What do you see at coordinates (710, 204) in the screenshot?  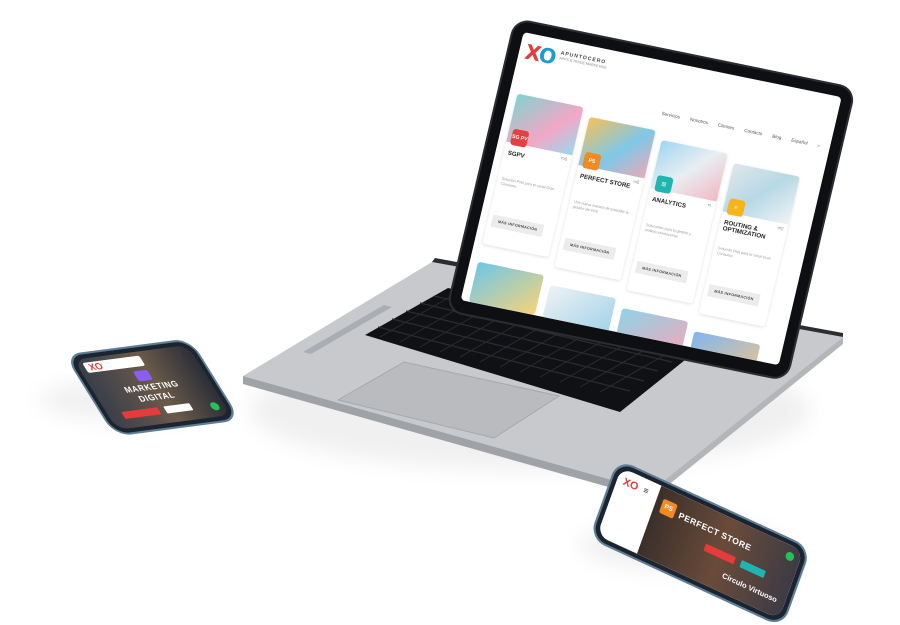 I see `device-icons: ▭` at bounding box center [710, 204].